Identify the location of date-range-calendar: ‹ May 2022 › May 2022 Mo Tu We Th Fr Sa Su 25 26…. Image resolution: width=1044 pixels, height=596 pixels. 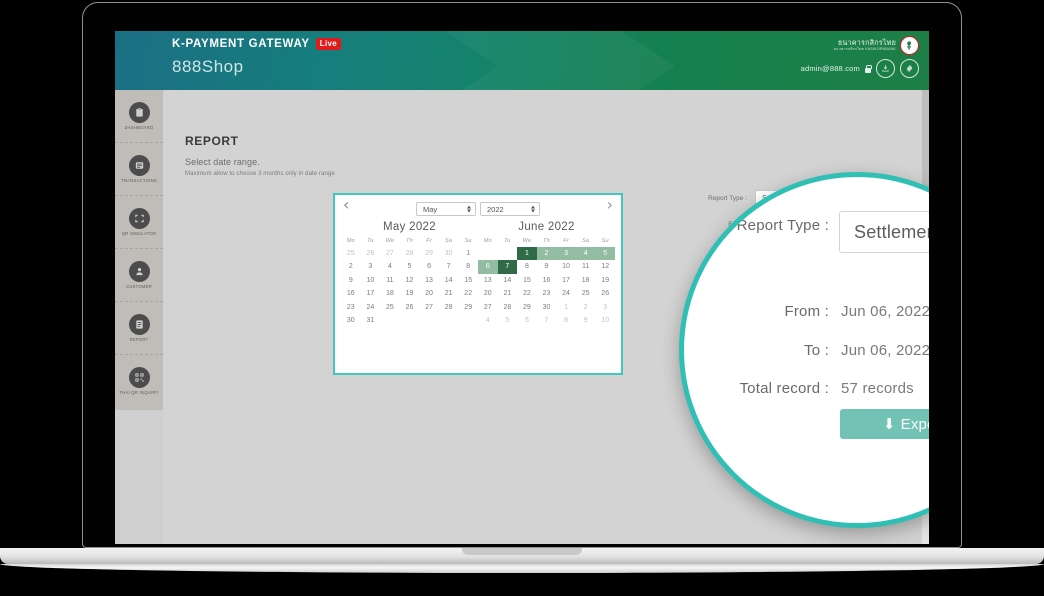
(478, 284).